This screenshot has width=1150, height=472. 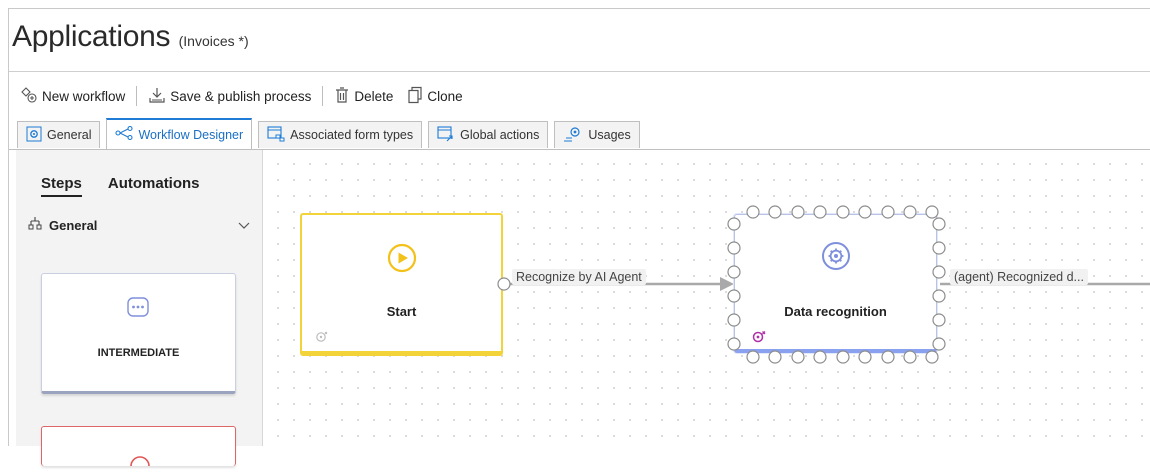 What do you see at coordinates (139, 225) in the screenshot?
I see `steps-group-general: General` at bounding box center [139, 225].